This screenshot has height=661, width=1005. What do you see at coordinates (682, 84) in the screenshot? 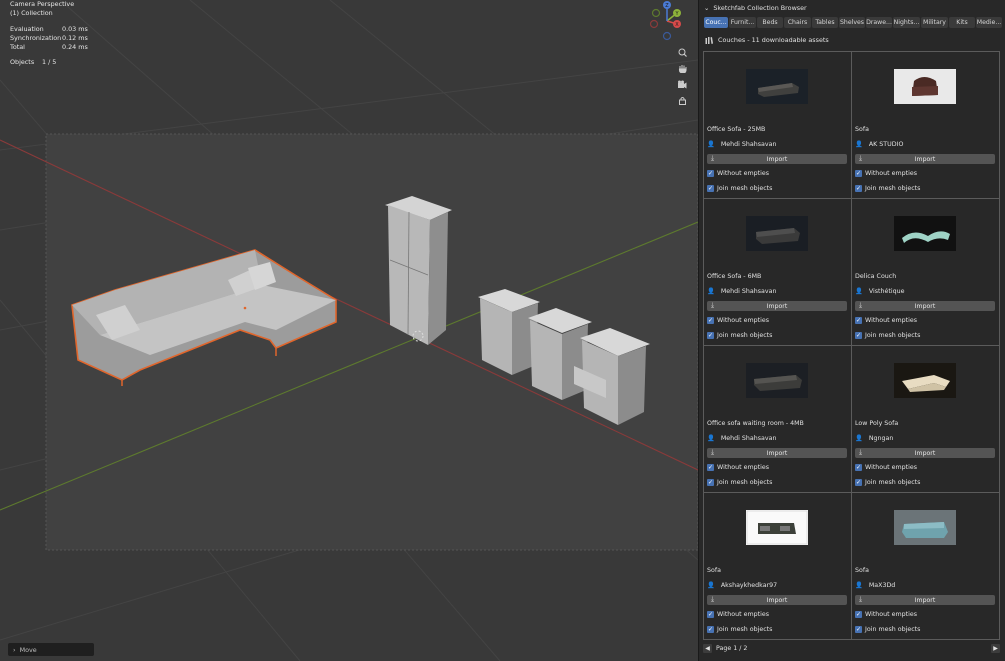
I see `camera-icon` at bounding box center [682, 84].